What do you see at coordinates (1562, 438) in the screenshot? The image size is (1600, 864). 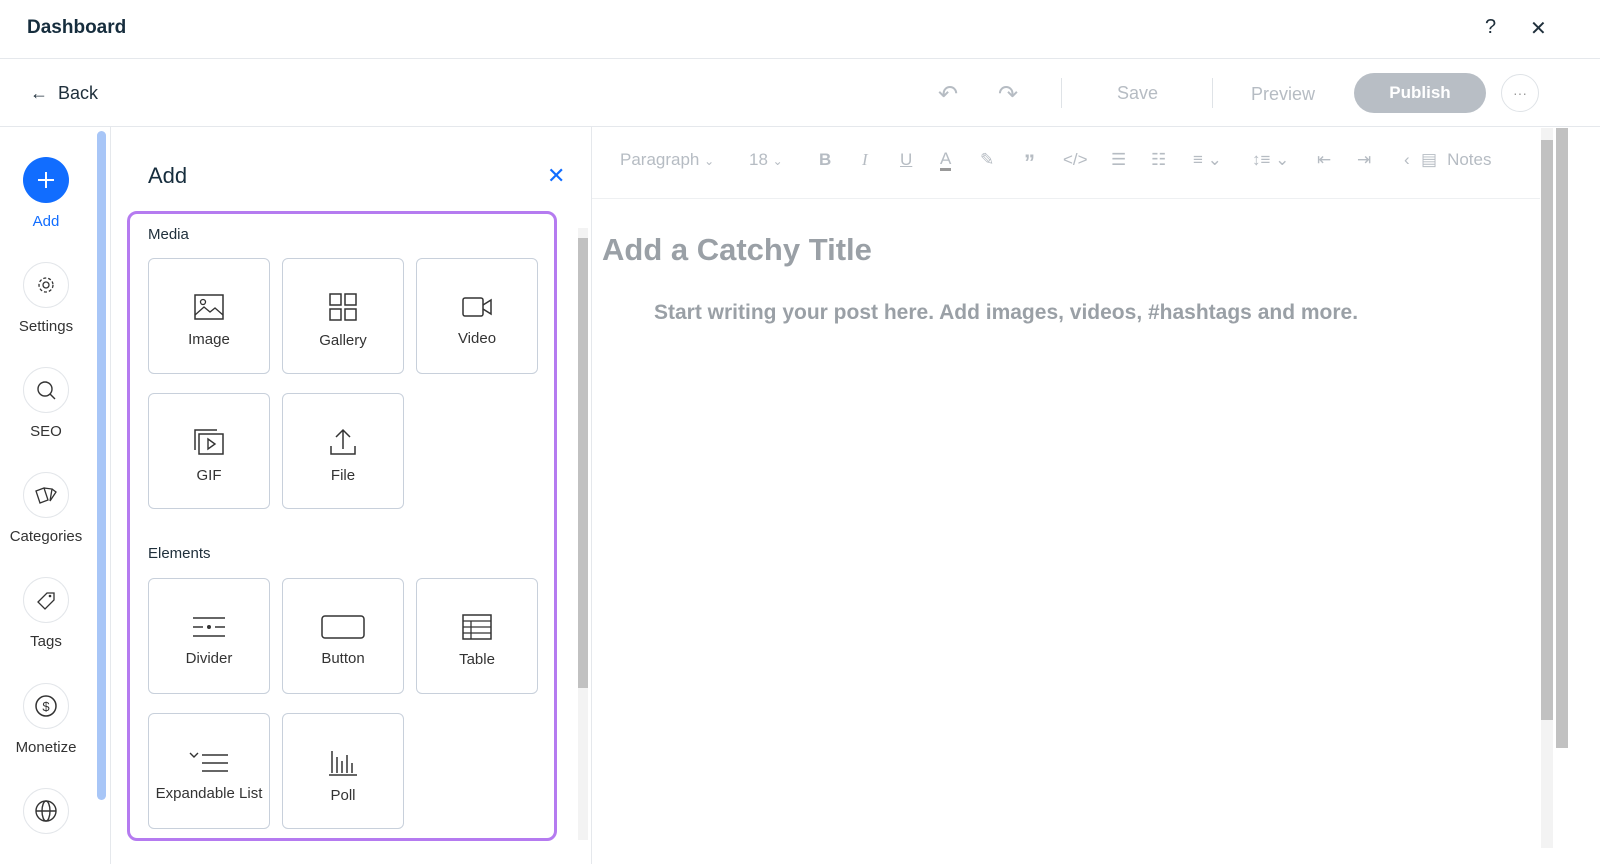 I see `page-scrollbar-thumb` at bounding box center [1562, 438].